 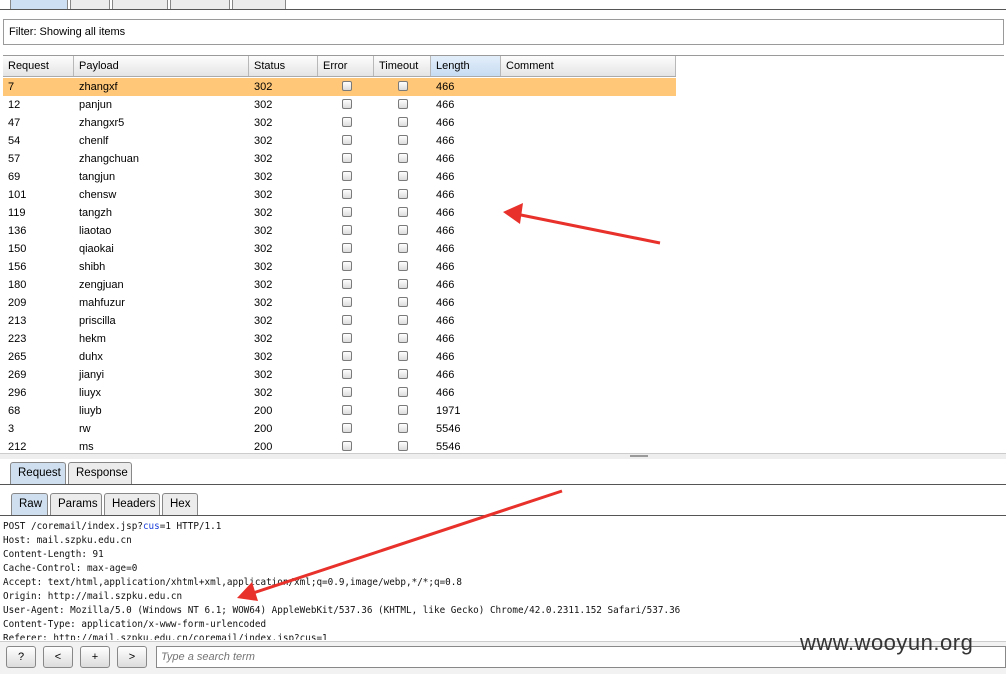 What do you see at coordinates (503, 456) in the screenshot?
I see `pane-splitter` at bounding box center [503, 456].